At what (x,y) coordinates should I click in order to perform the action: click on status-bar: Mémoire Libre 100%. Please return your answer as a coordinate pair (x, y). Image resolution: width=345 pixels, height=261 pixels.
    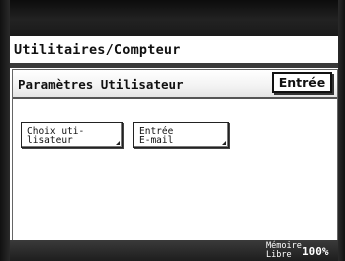
    Looking at the image, I should click on (174, 250).